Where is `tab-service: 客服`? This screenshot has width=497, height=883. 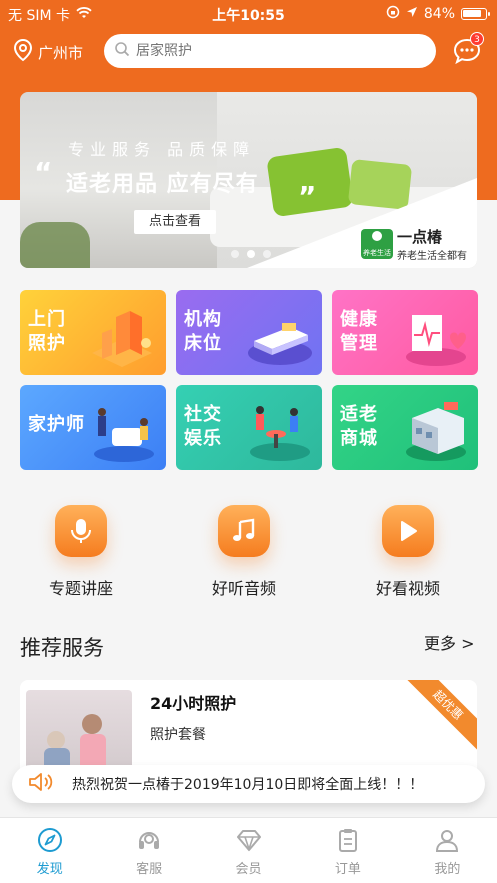
tab-service: 客服 is located at coordinates (148, 850).